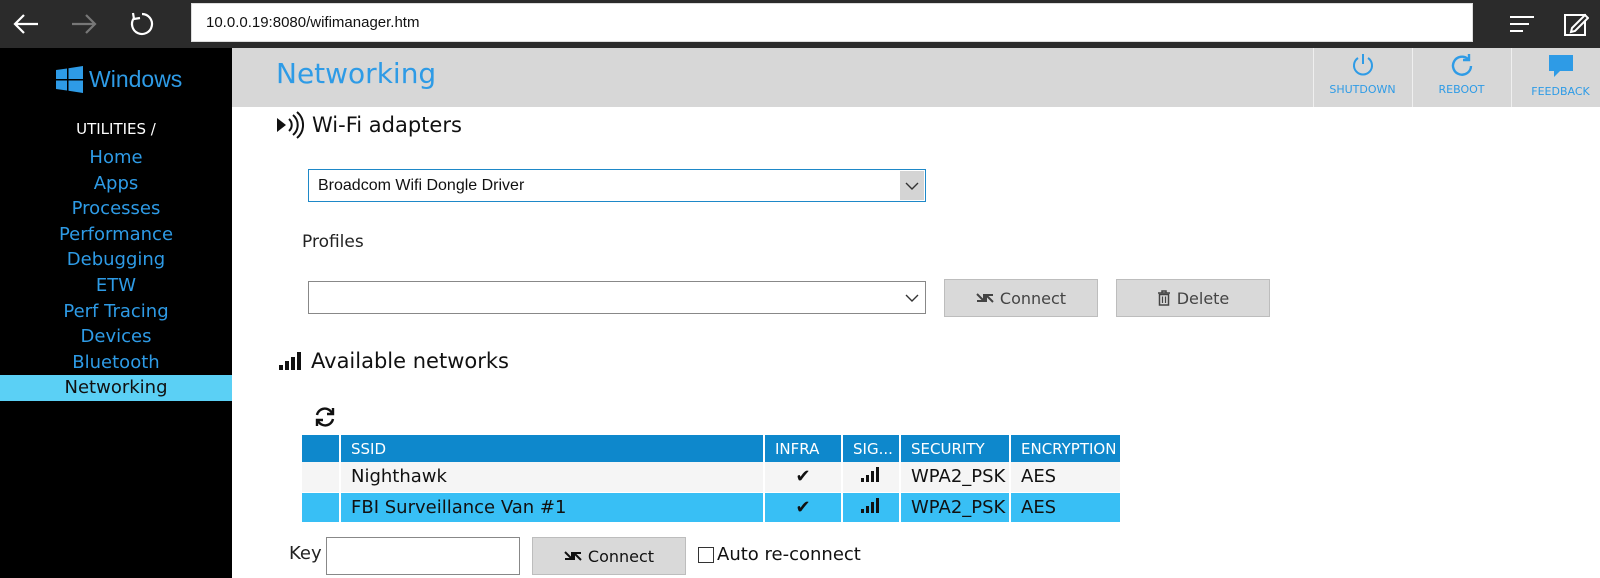  I want to click on logo-text: Windows, so click(136, 79).